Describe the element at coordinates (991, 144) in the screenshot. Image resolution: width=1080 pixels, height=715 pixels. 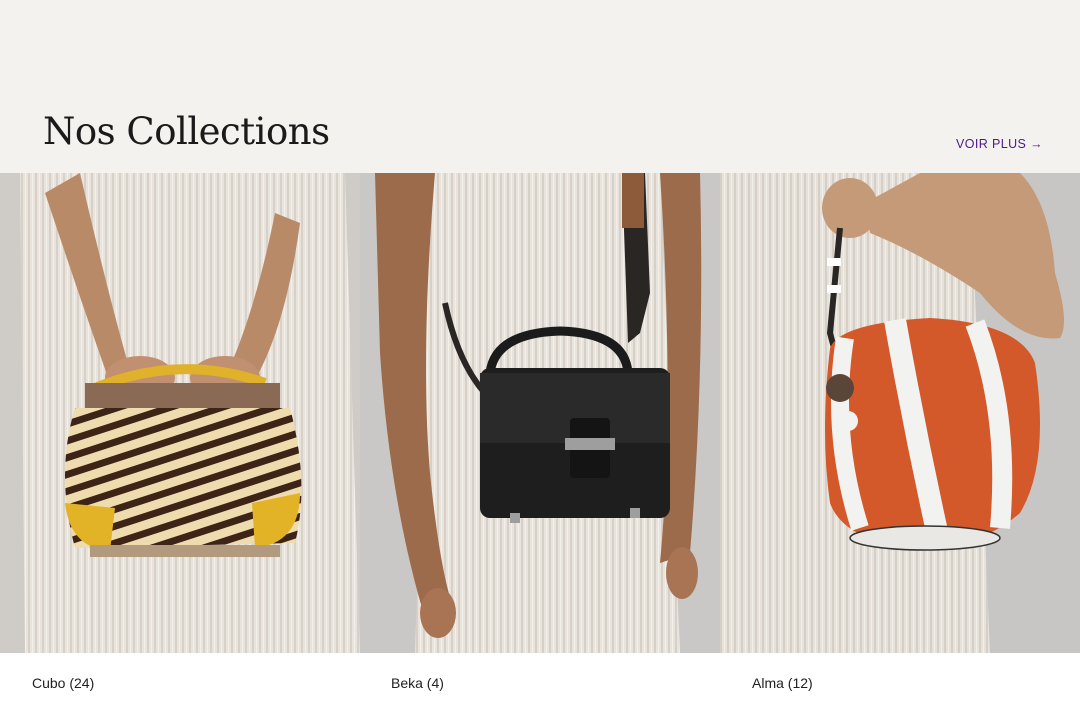
I see `see-more-label: VOIR PLUS` at that location.